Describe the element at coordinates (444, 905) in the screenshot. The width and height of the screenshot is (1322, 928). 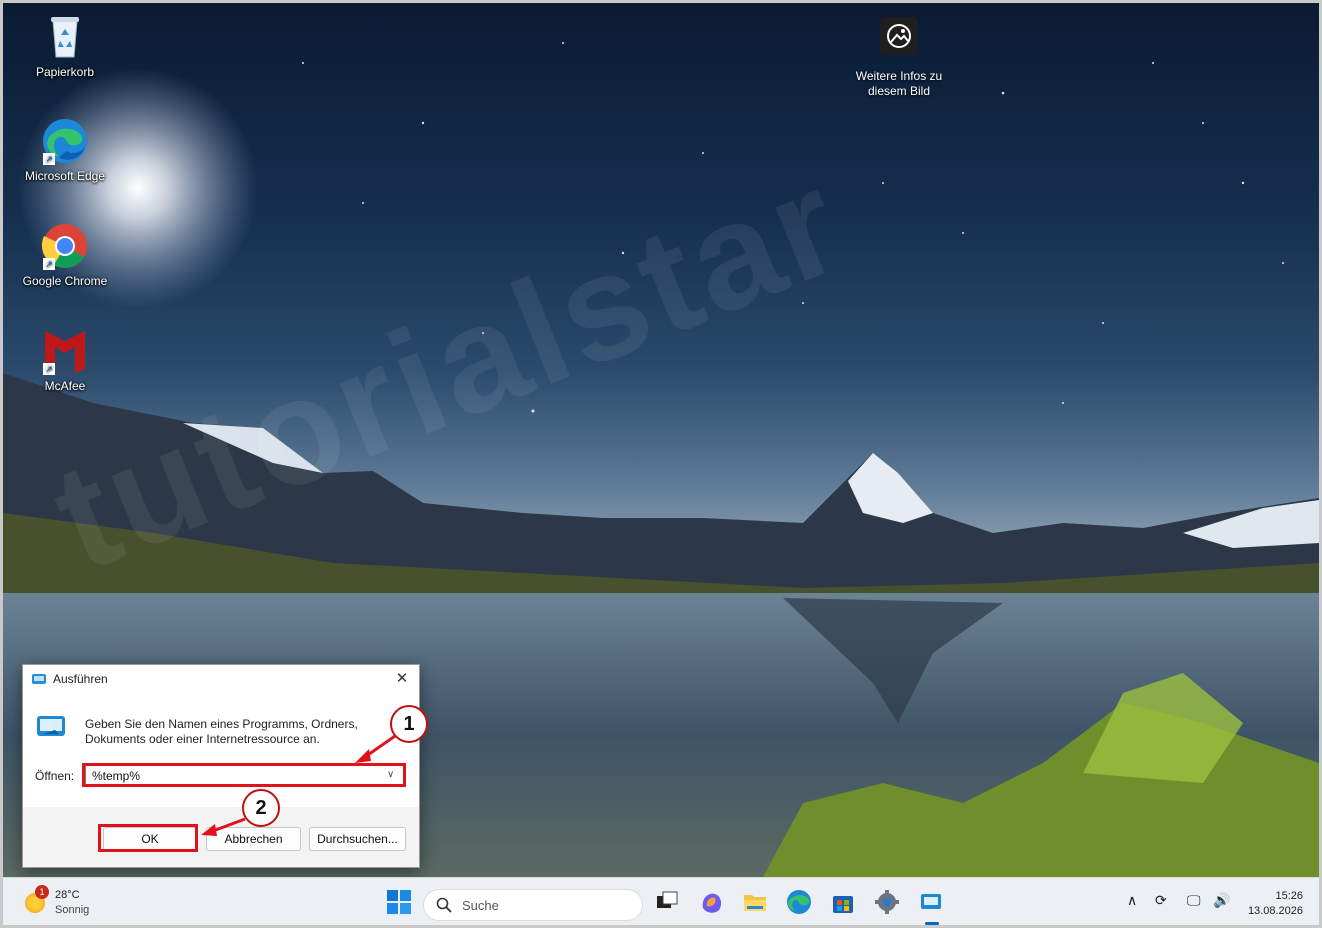
I see `search-icon` at that location.